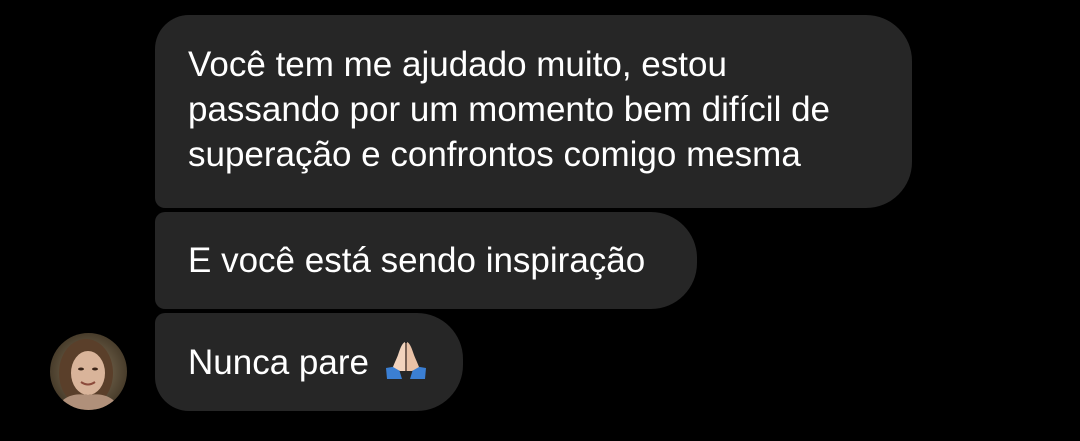  I want to click on message-text: E você está sendo inspiração, so click(417, 260).